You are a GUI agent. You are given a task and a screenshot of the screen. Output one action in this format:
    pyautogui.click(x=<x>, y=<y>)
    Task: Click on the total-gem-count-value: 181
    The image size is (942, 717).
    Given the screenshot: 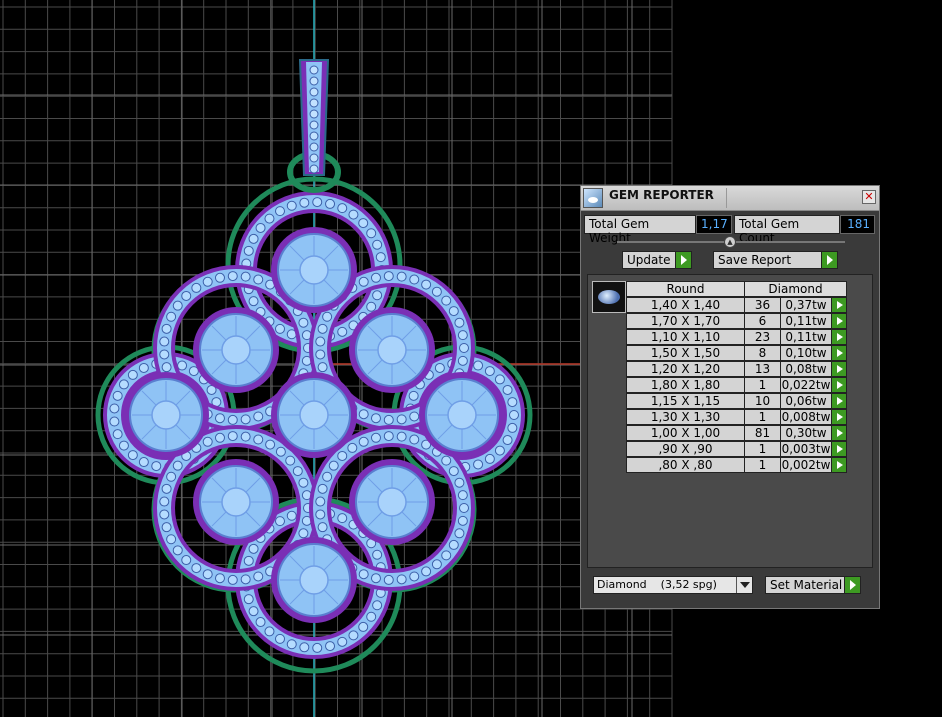 What is the action you would take?
    pyautogui.click(x=857, y=224)
    